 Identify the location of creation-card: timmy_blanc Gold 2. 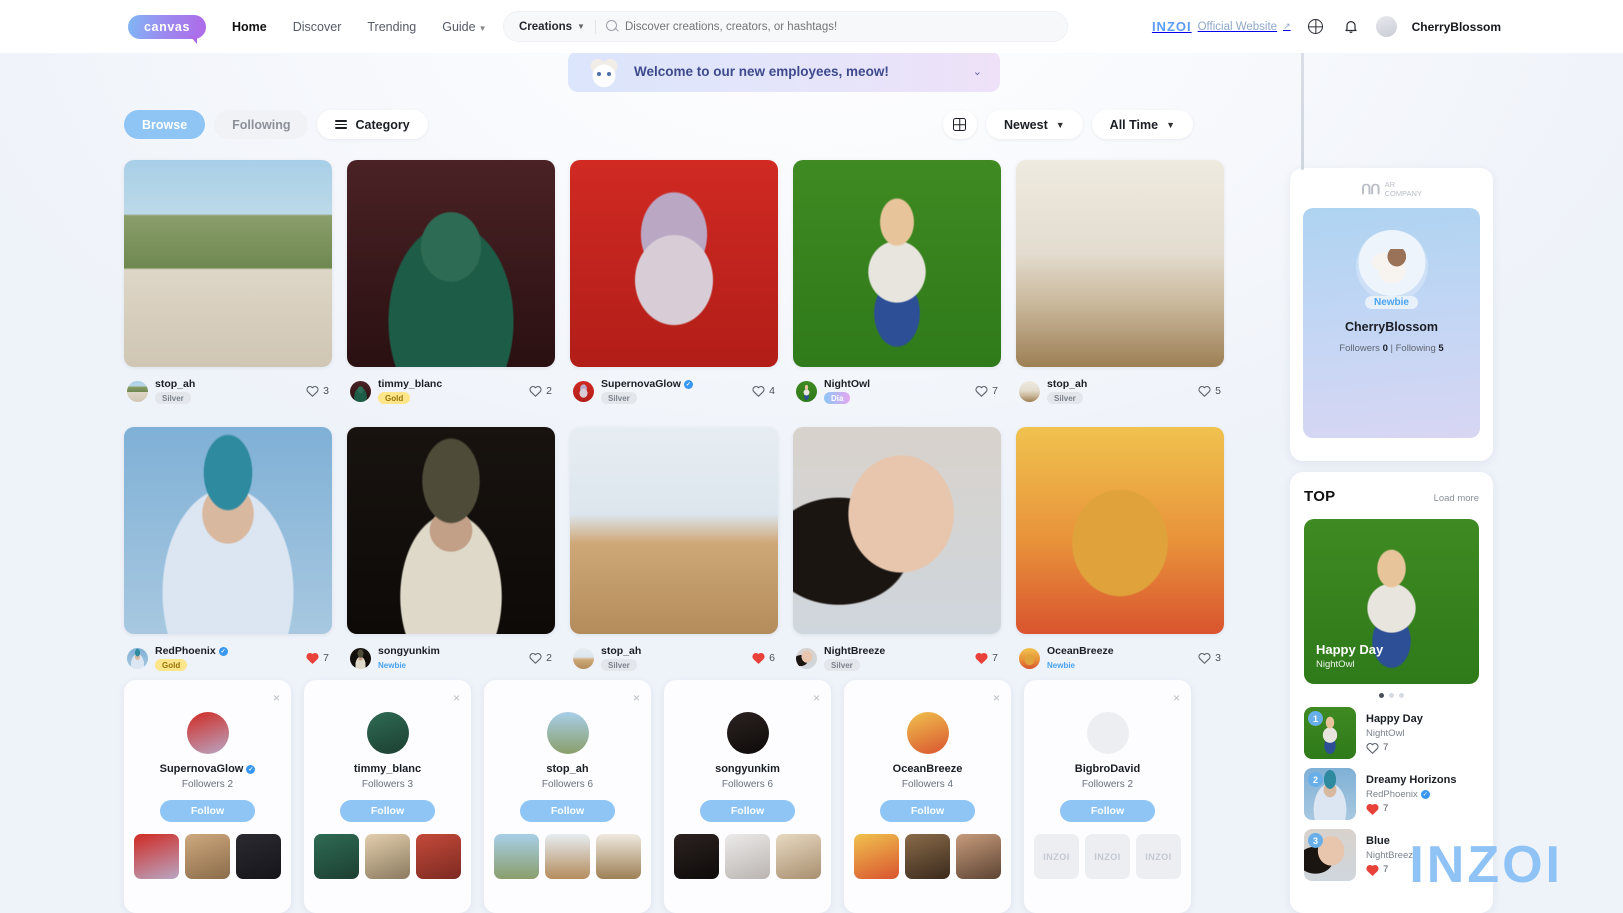
(451, 283).